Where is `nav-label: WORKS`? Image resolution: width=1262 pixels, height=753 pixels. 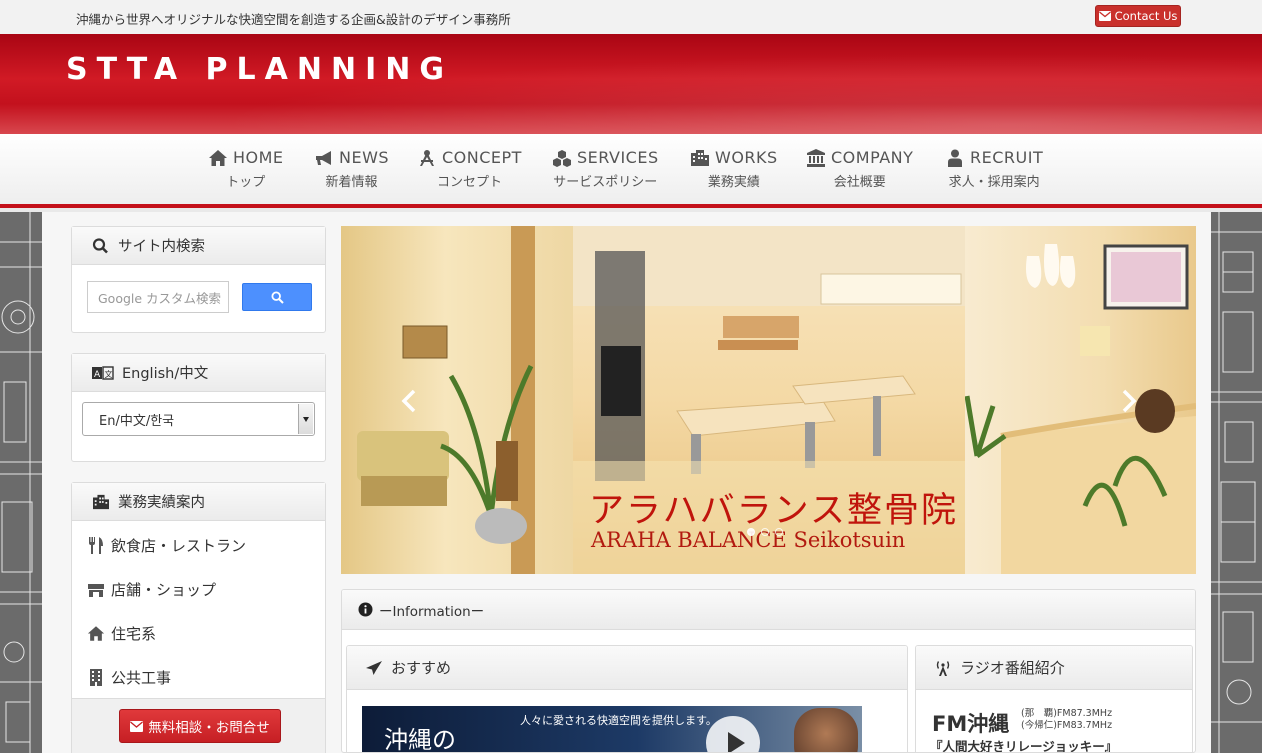
nav-label: WORKS is located at coordinates (746, 157).